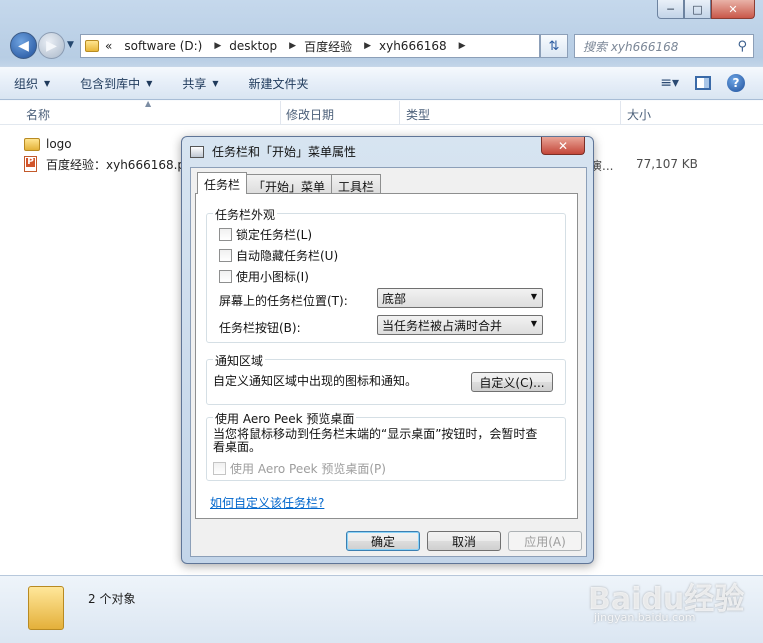 This screenshot has height=643, width=763. I want to click on back-arrow-icon: ◀, so click(23, 45).